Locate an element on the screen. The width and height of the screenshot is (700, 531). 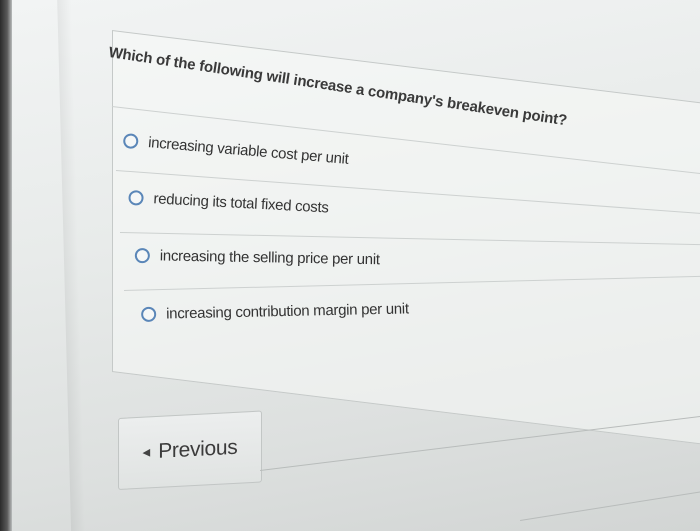
footer-divider is located at coordinates (610, 504).